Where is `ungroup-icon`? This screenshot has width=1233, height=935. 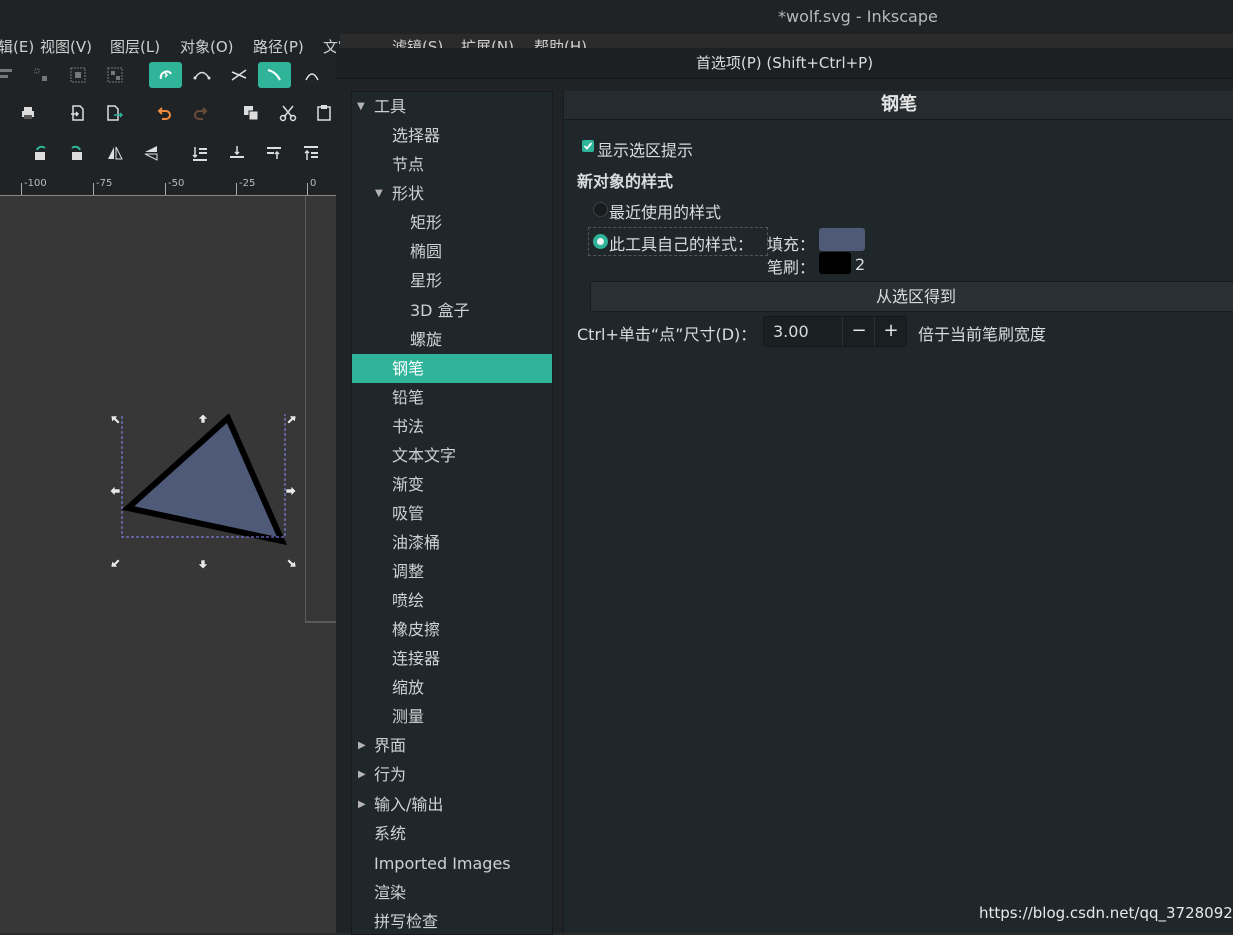
ungroup-icon is located at coordinates (115, 75).